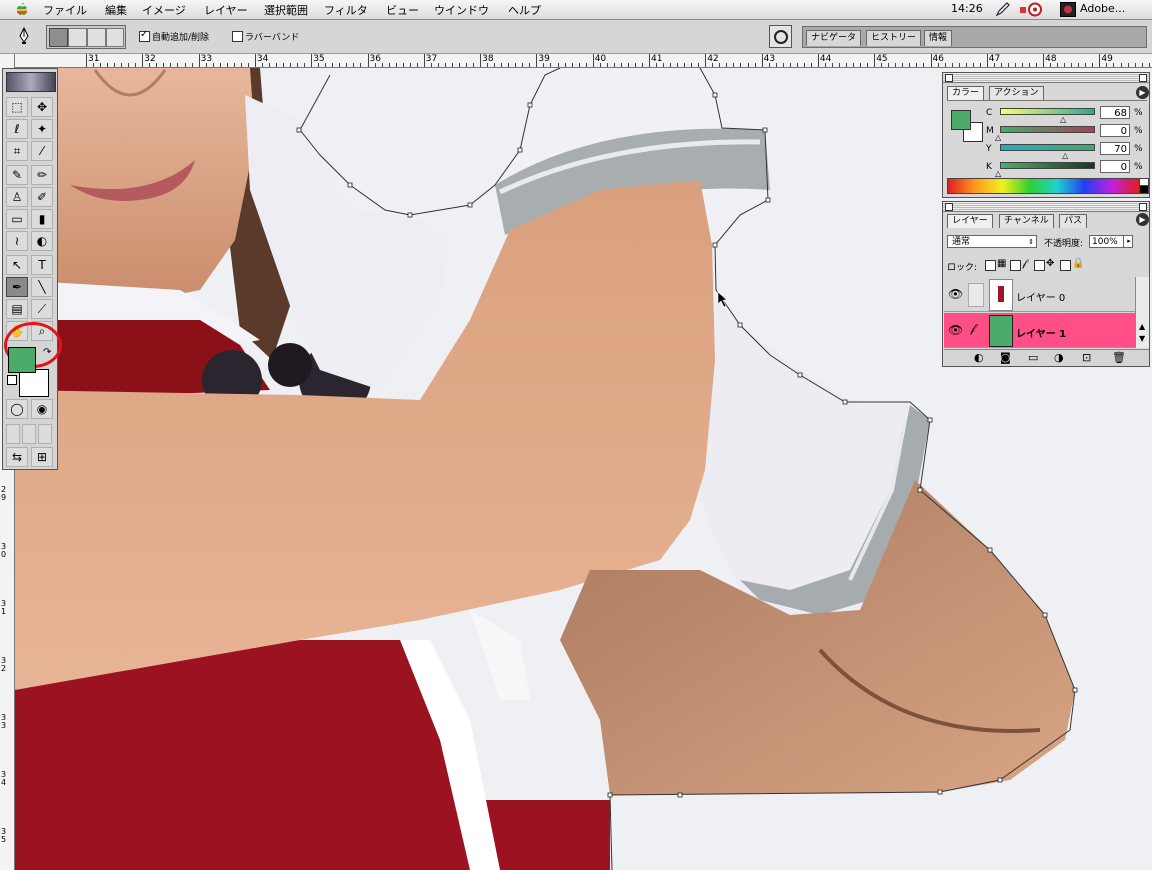 This screenshot has width=1152, height=870. I want to click on add-to-path-icon, so click(58, 37).